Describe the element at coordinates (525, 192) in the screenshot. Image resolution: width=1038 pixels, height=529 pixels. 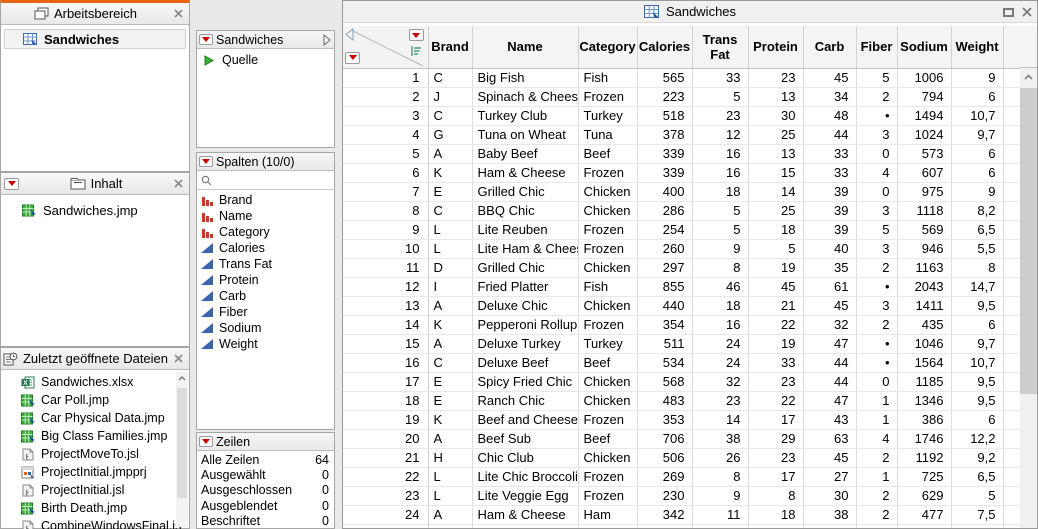
I see `data-cell: Grilled Chic` at that location.